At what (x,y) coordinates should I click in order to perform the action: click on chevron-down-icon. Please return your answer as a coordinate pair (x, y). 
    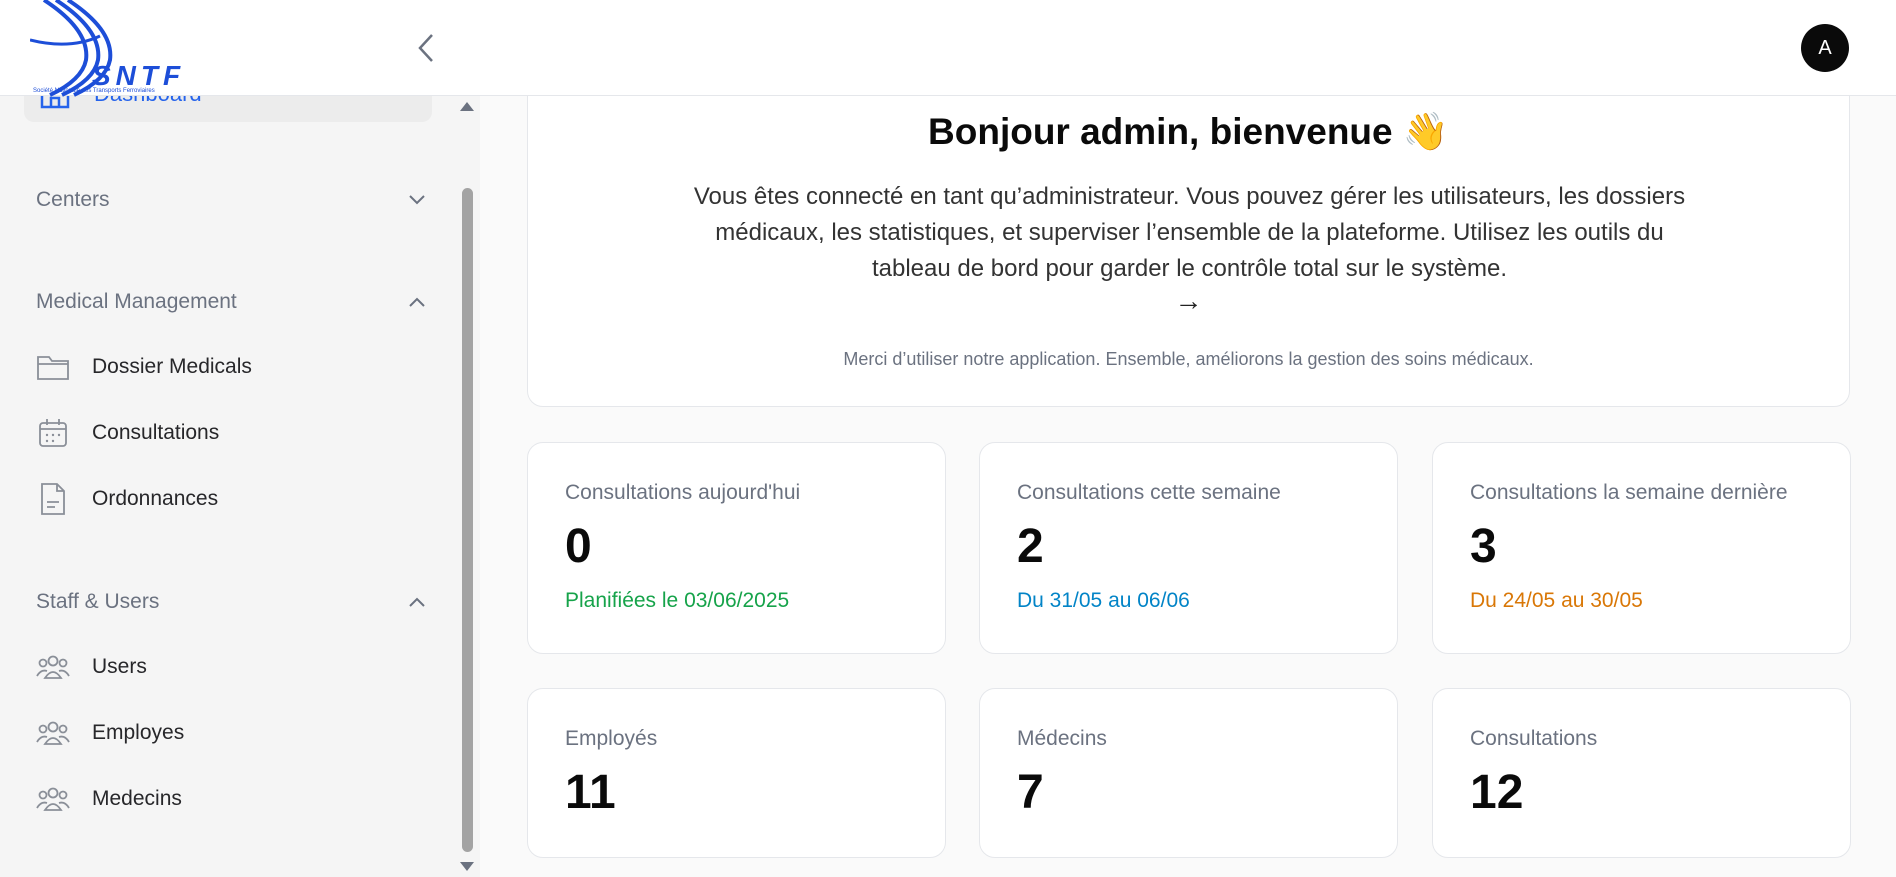
    Looking at the image, I should click on (417, 200).